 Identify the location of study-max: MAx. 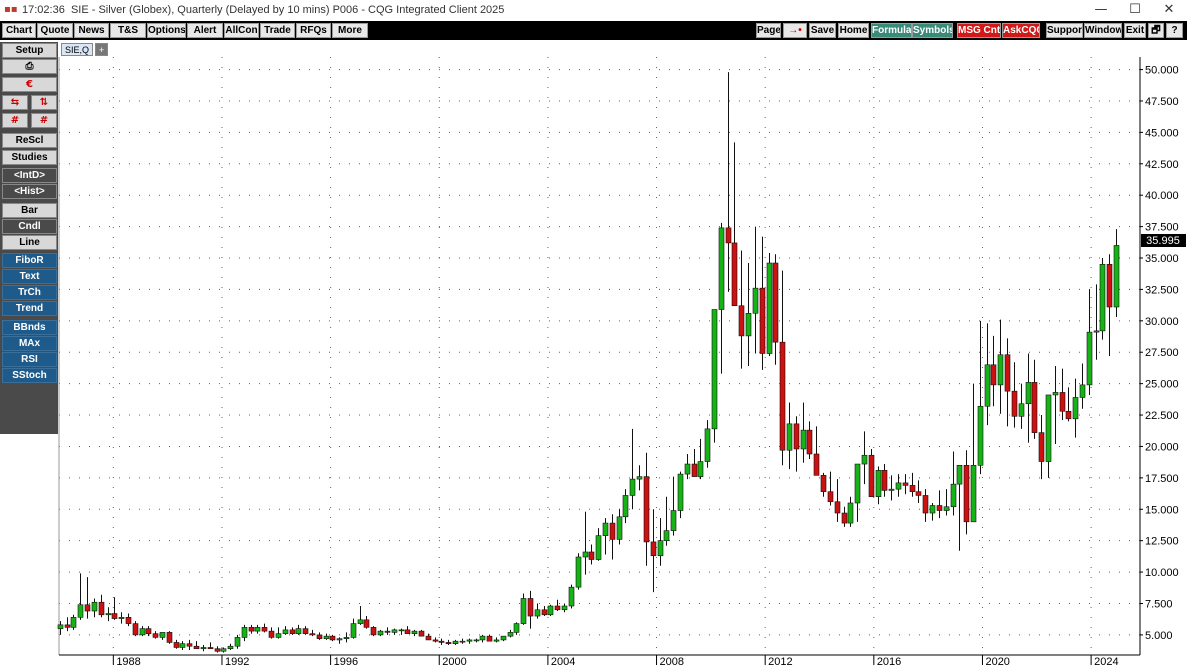
(29, 343).